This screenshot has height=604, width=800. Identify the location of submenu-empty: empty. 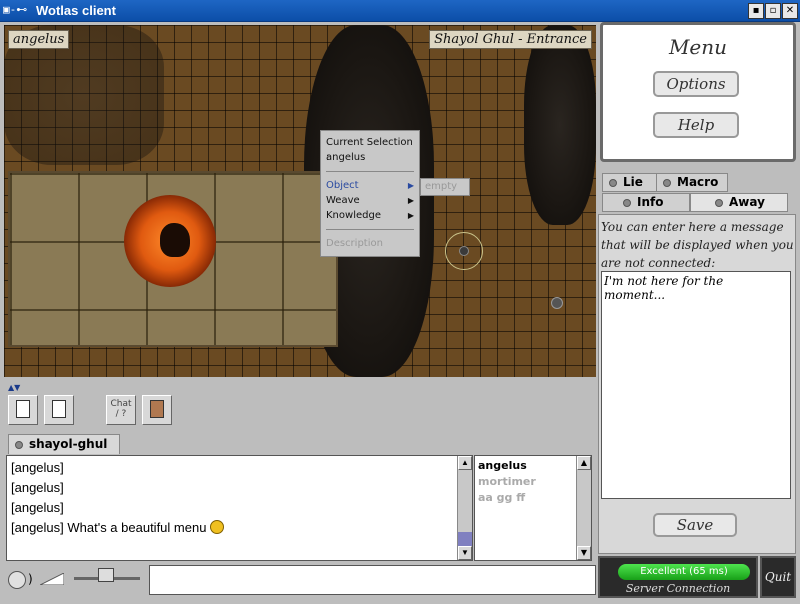
(445, 187).